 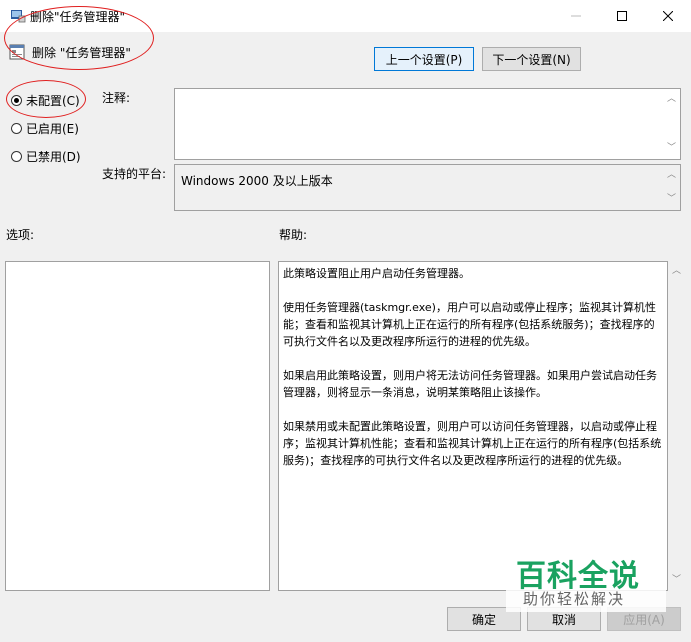 What do you see at coordinates (293, 235) in the screenshot?
I see `help-label: 帮助:` at bounding box center [293, 235].